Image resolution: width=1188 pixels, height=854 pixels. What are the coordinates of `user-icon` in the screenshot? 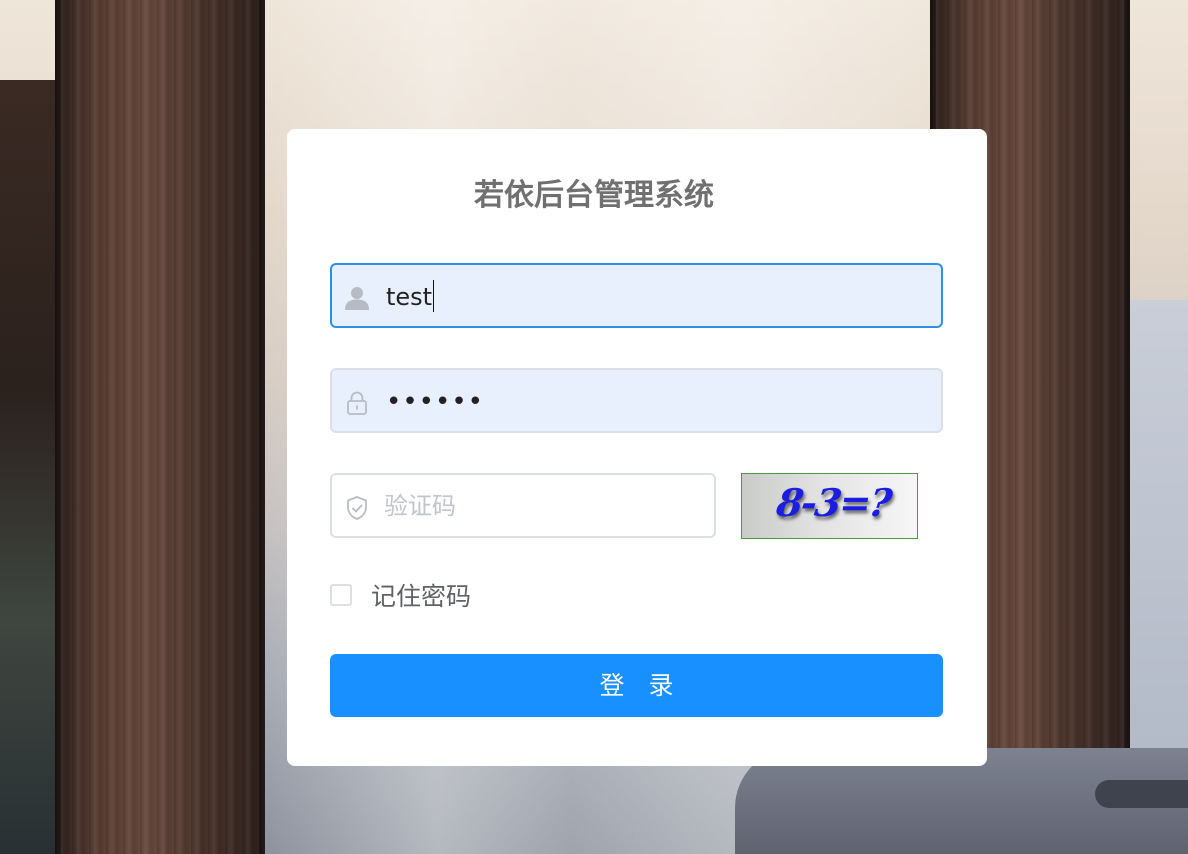 It's located at (357, 298).